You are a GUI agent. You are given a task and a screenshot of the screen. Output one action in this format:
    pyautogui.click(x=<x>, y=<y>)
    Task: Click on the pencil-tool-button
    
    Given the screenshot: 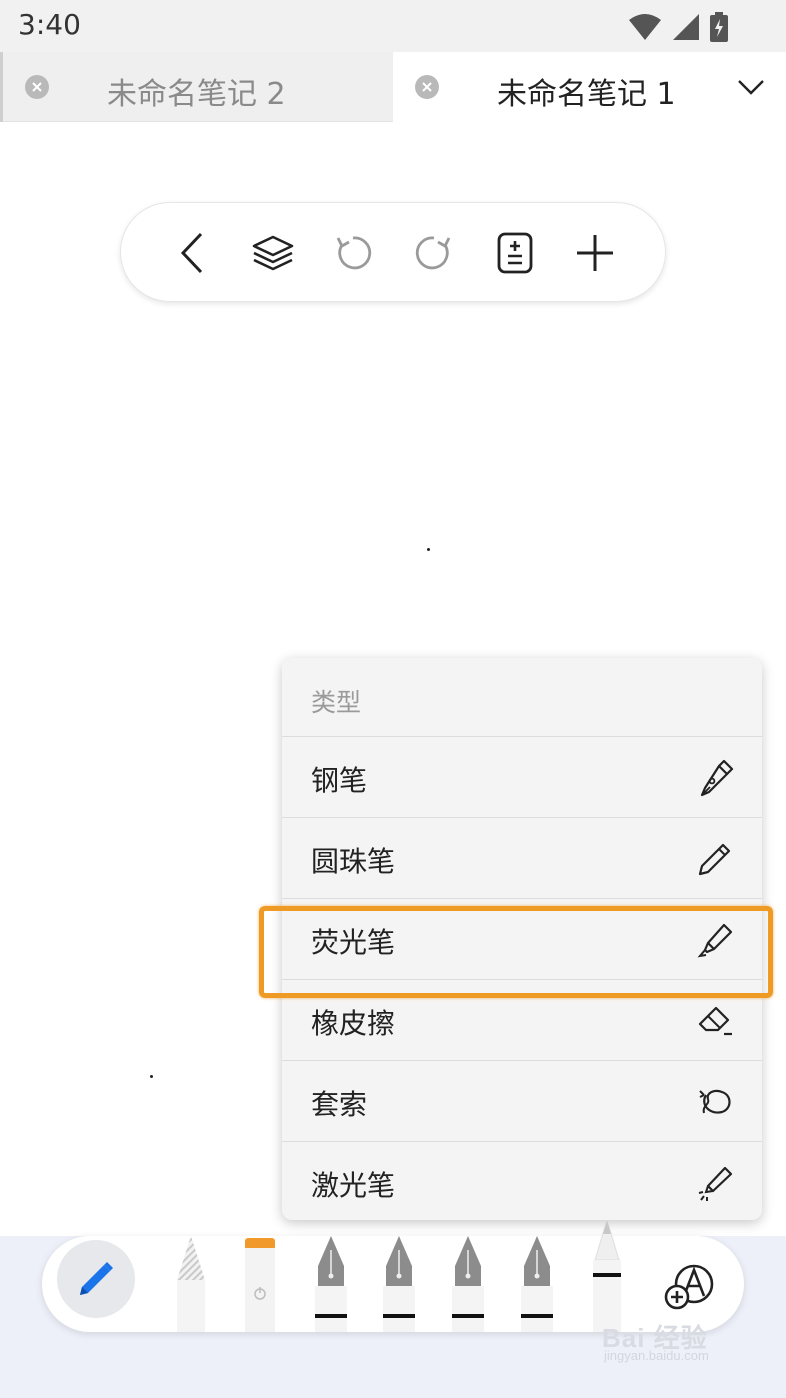 What is the action you would take?
    pyautogui.click(x=96, y=1279)
    